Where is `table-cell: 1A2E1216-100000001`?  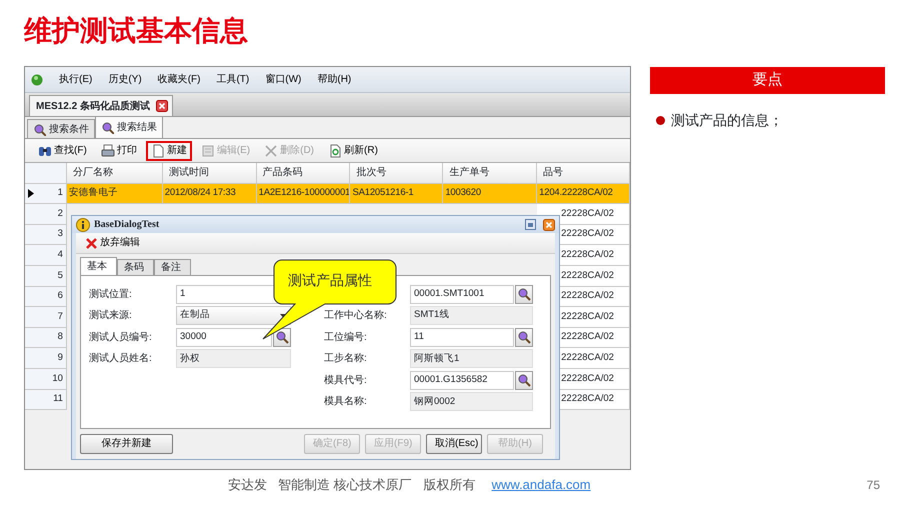 table-cell: 1A2E1216-100000001 is located at coordinates (303, 194).